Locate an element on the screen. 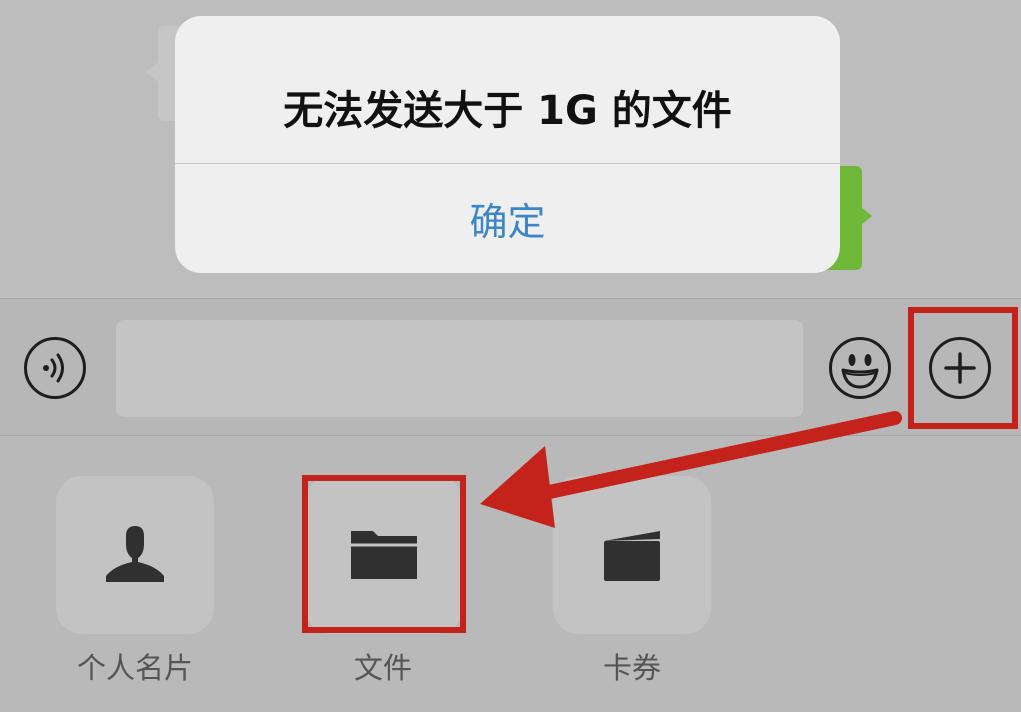 The width and height of the screenshot is (1021, 712). received-bubble-tail is located at coordinates (152, 72).